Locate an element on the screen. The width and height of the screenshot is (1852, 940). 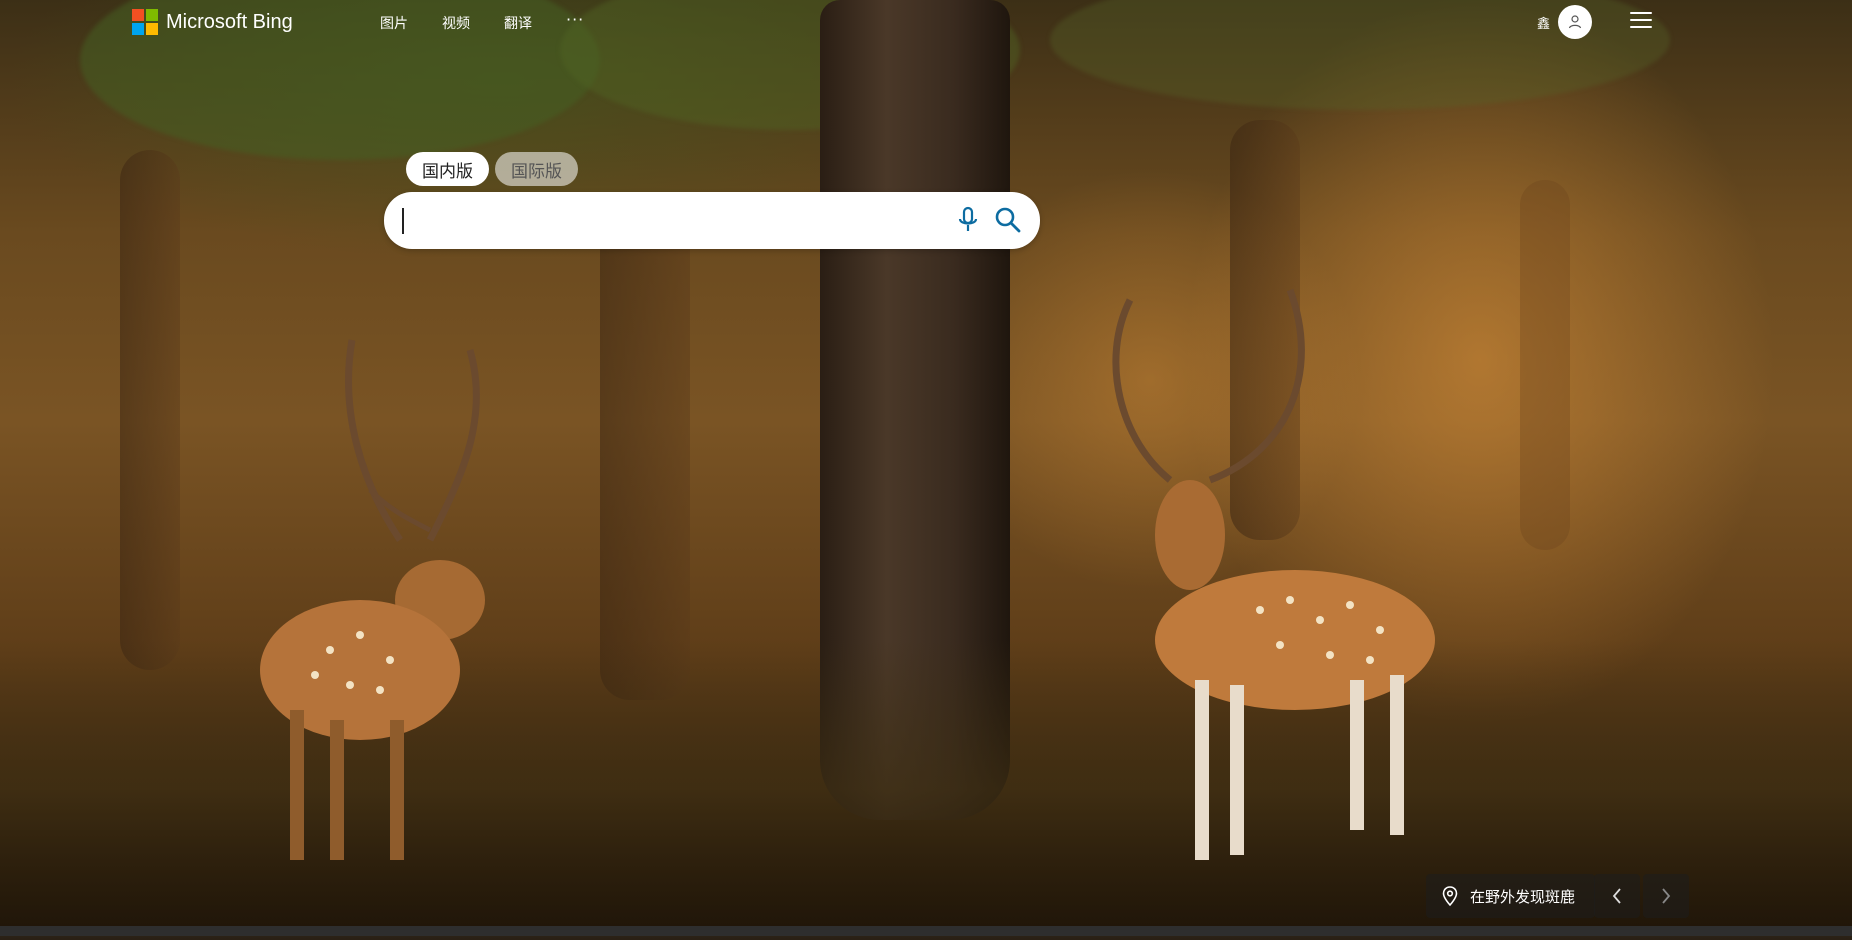
chevron-right-icon is located at coordinates (1666, 896).